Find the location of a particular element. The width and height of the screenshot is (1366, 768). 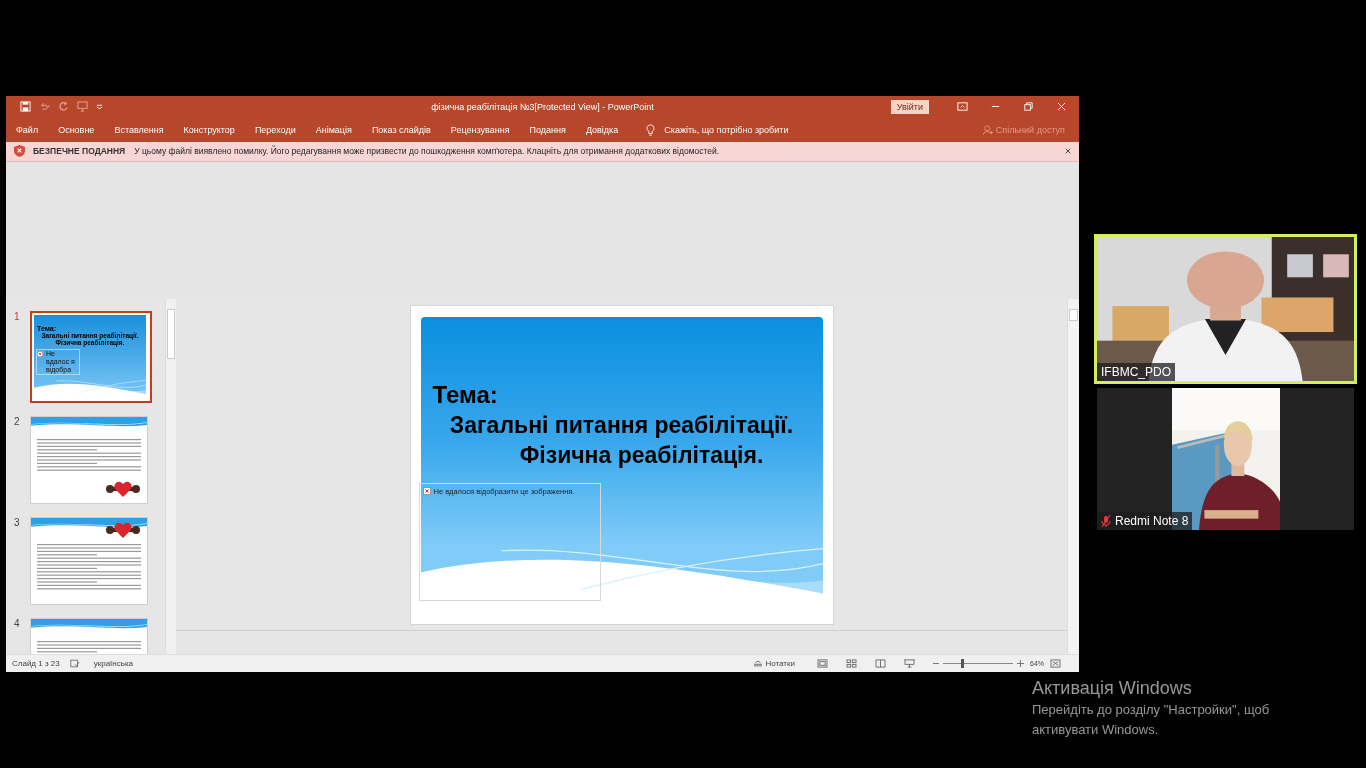

activation-title: Активація Windows is located at coordinates (1112, 688).